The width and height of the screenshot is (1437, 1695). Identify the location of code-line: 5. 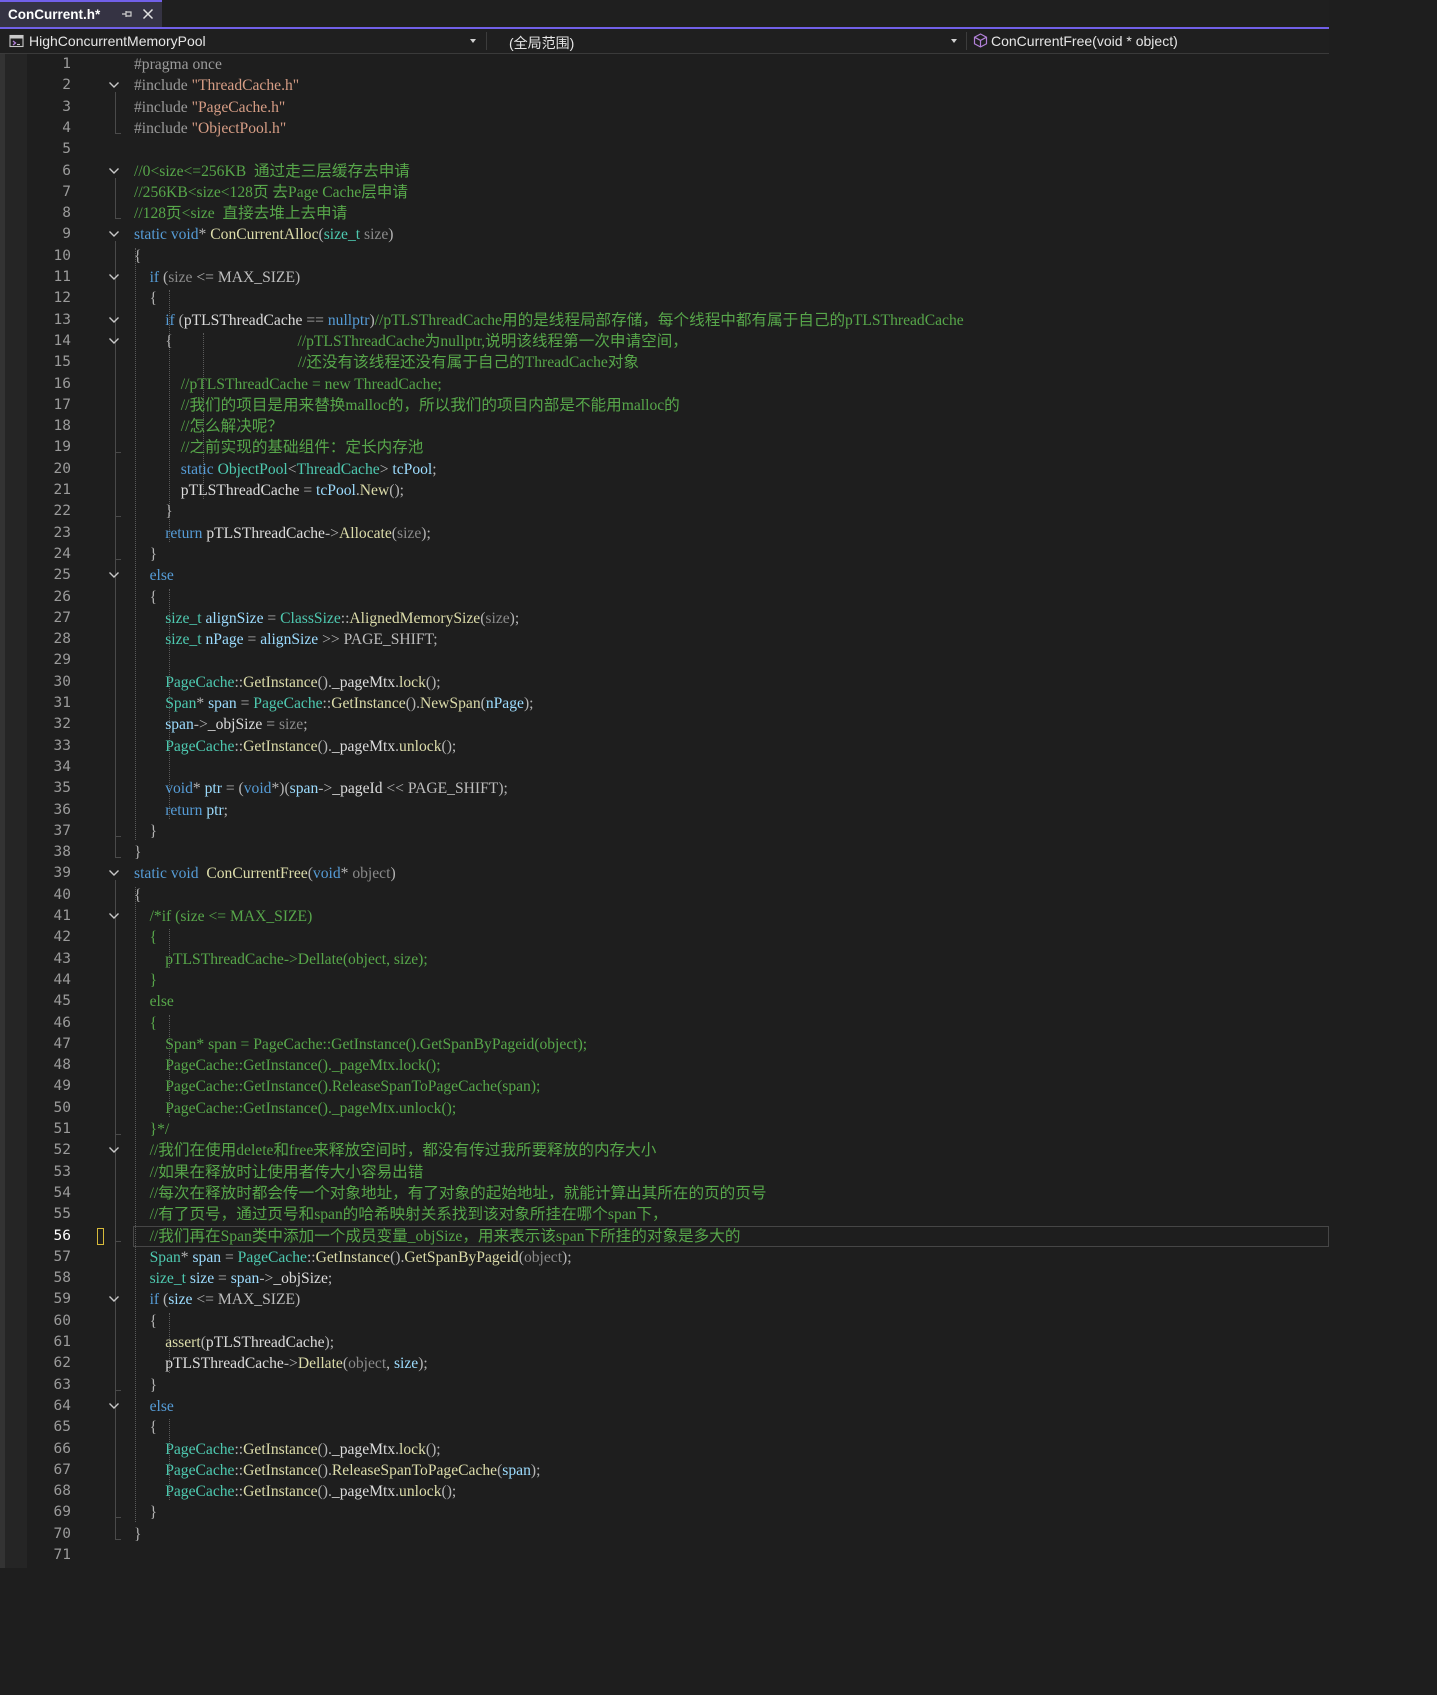
(664, 149).